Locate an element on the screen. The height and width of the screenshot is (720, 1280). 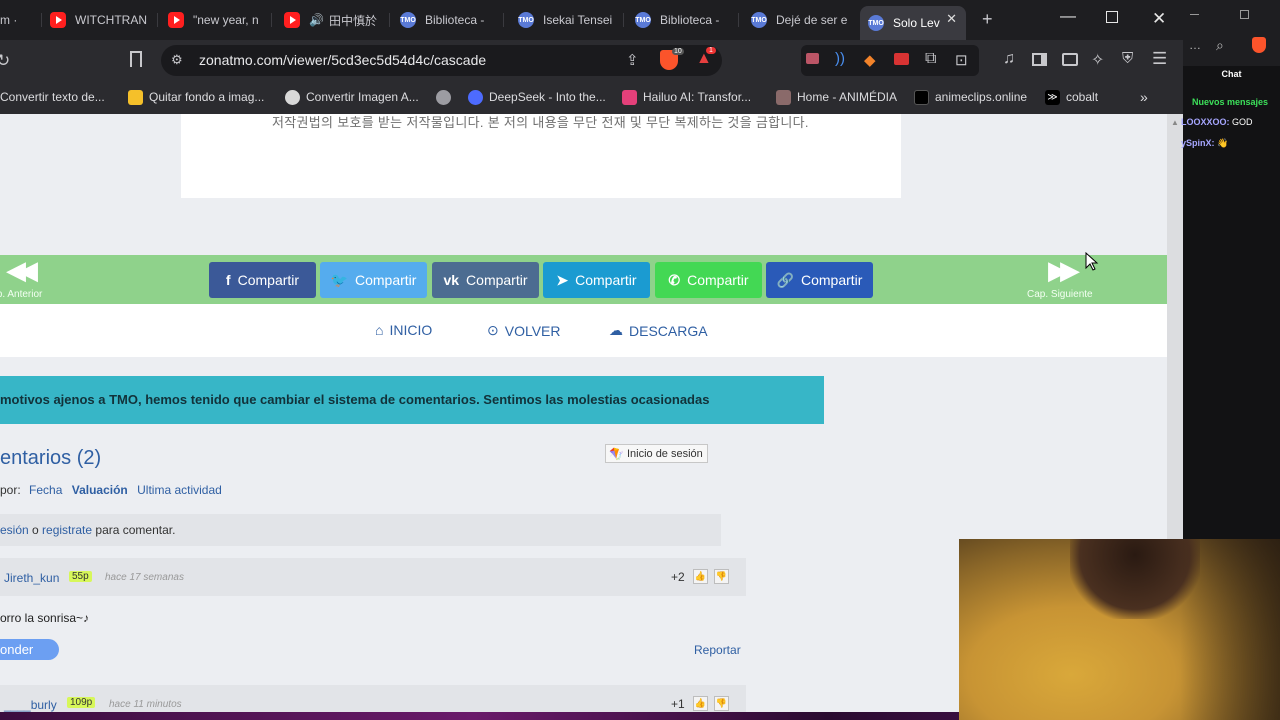
home-link: ⌂ INICIO is located at coordinates (403, 330).